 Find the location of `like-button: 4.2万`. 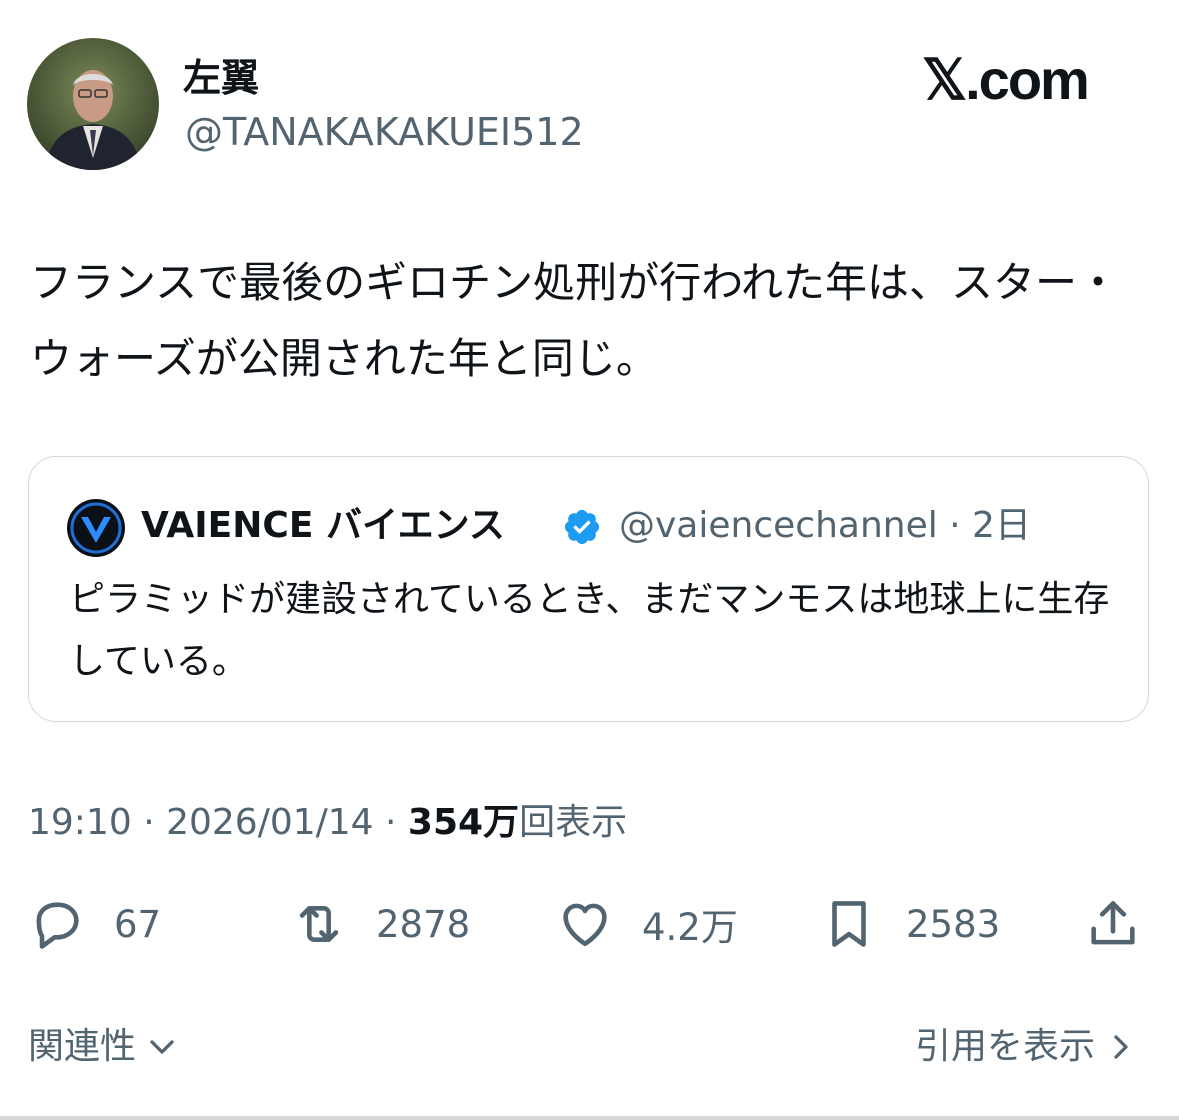

like-button: 4.2万 is located at coordinates (647, 924).